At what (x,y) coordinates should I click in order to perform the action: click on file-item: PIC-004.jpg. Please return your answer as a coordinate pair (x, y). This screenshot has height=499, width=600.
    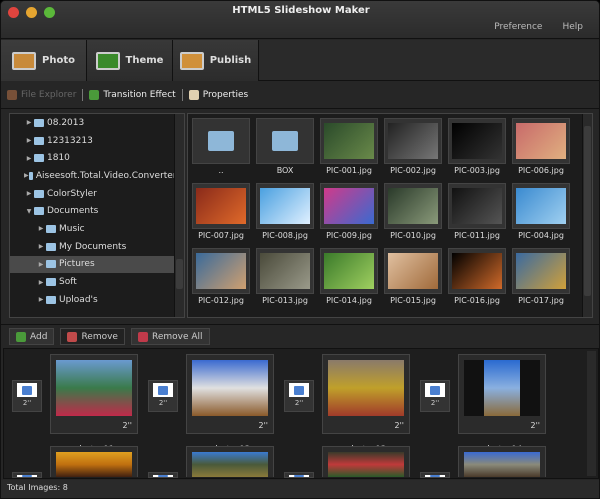
    Looking at the image, I should click on (541, 212).